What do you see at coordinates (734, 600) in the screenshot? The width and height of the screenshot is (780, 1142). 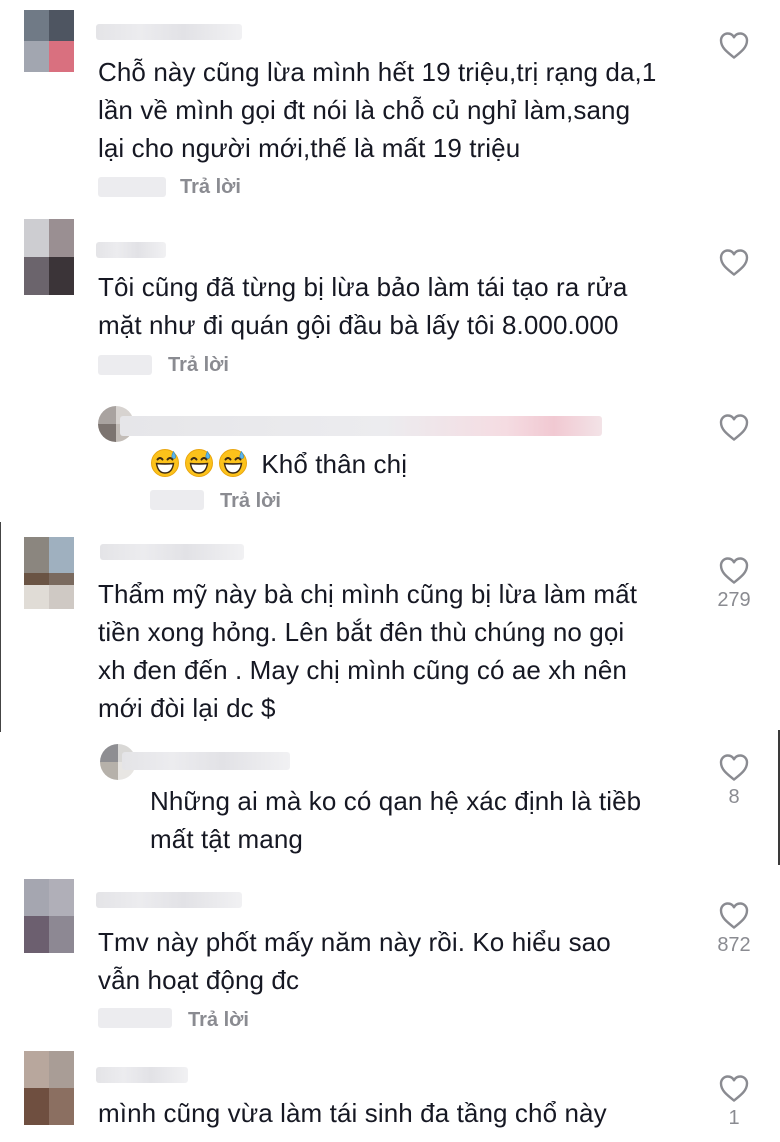 I see `like-count: 279` at bounding box center [734, 600].